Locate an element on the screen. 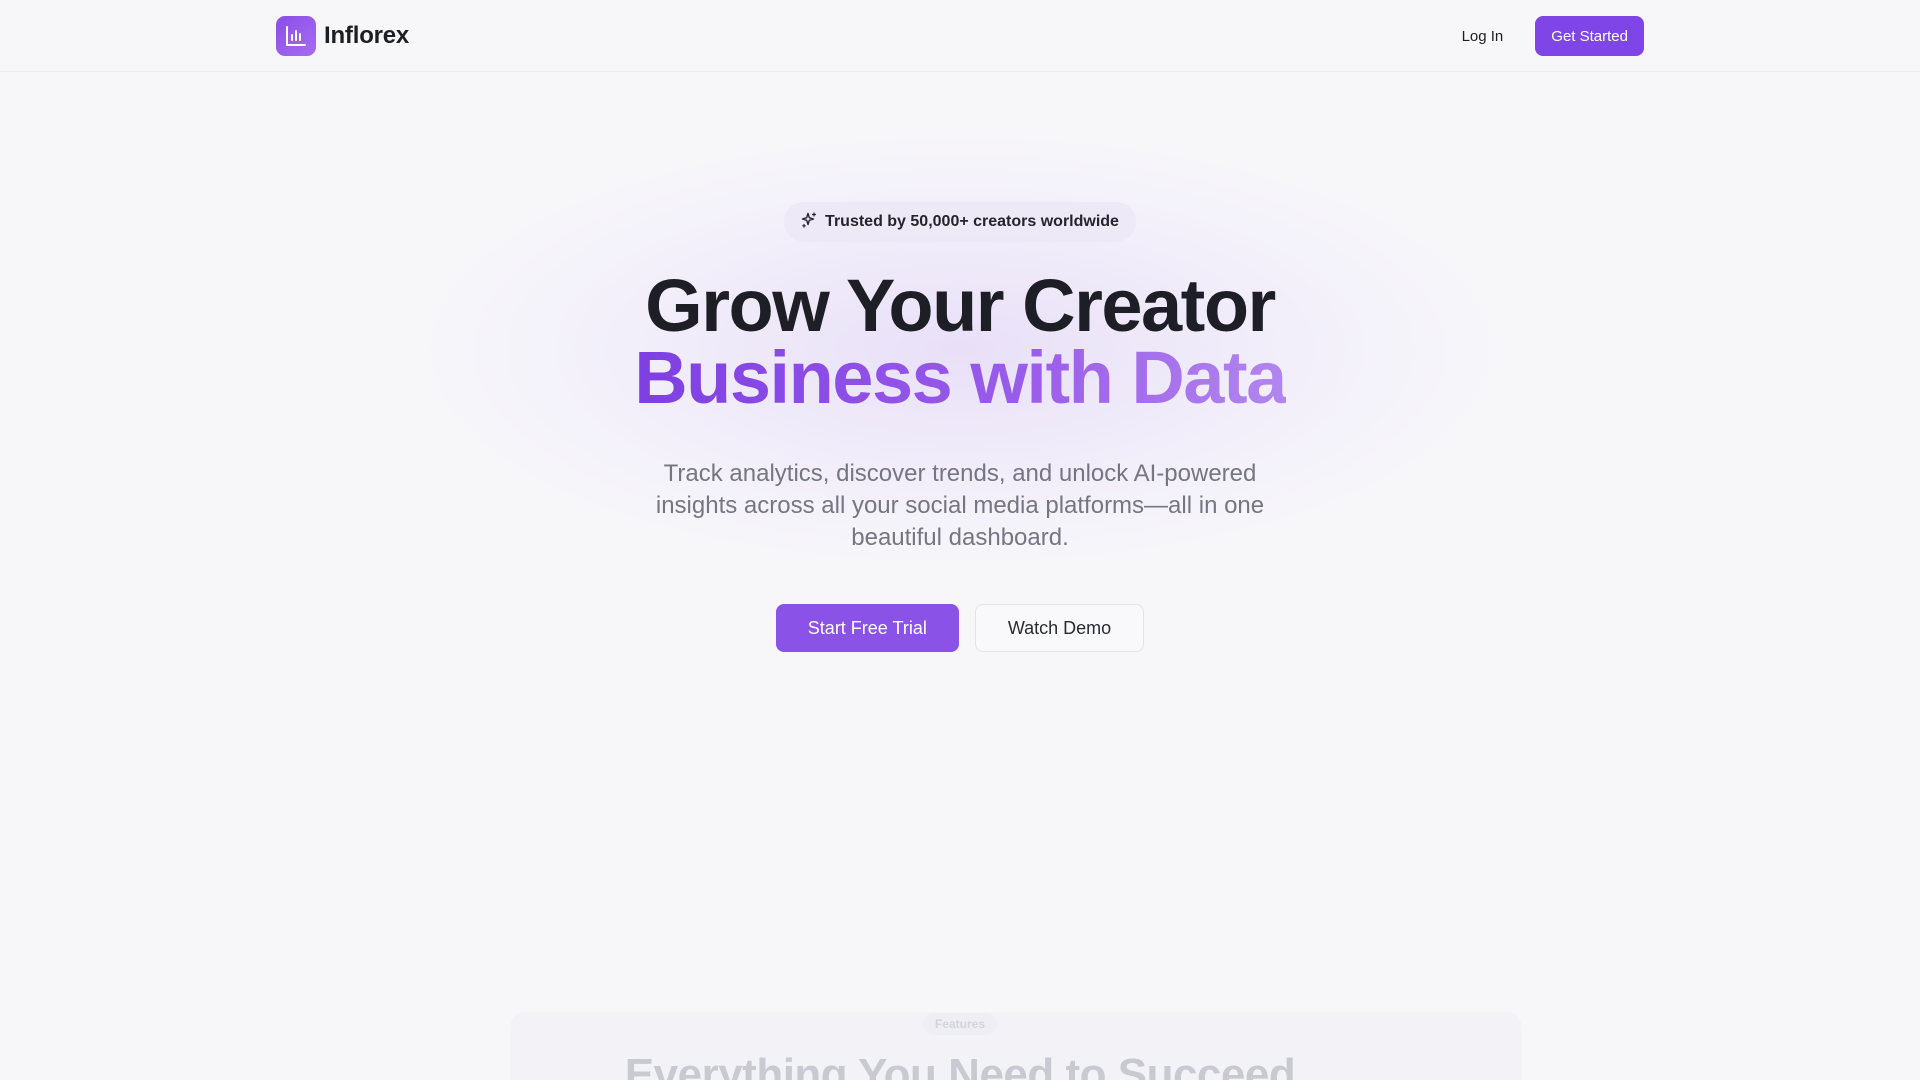 The image size is (1920, 1080). features-title: Everything You Need to Succeed is located at coordinates (960, 1065).